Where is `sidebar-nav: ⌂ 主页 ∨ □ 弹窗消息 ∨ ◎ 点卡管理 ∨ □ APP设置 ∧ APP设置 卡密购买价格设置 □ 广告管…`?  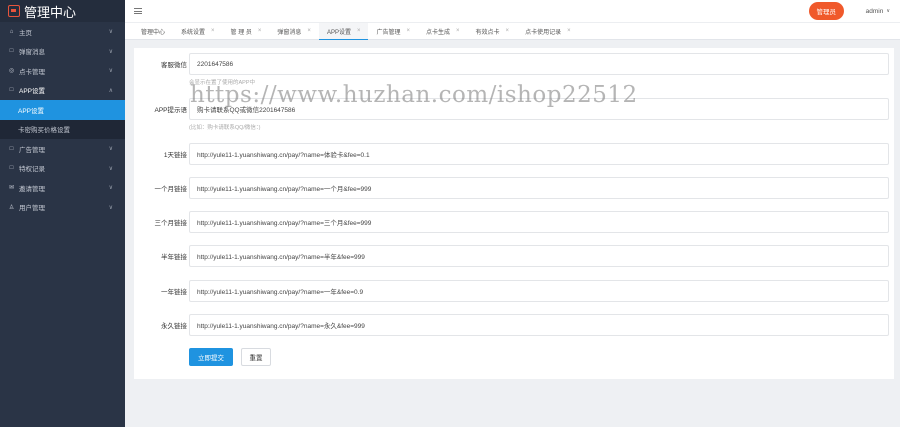
sidebar-nav: ⌂ 主页 ∨ □ 弹窗消息 ∨ ◎ 点卡管理 ∨ □ APP设置 ∧ APP设置 卡密购买价格设置 □ 广告管… is located at coordinates (62, 119).